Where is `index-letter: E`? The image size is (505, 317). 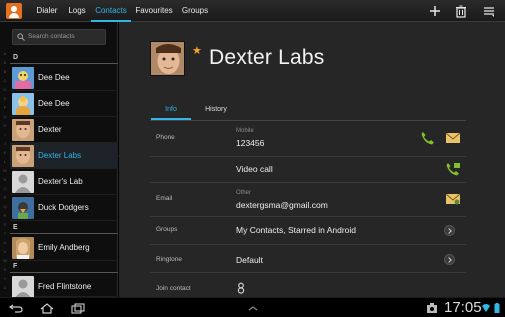 index-letter: E is located at coordinates (5, 98).